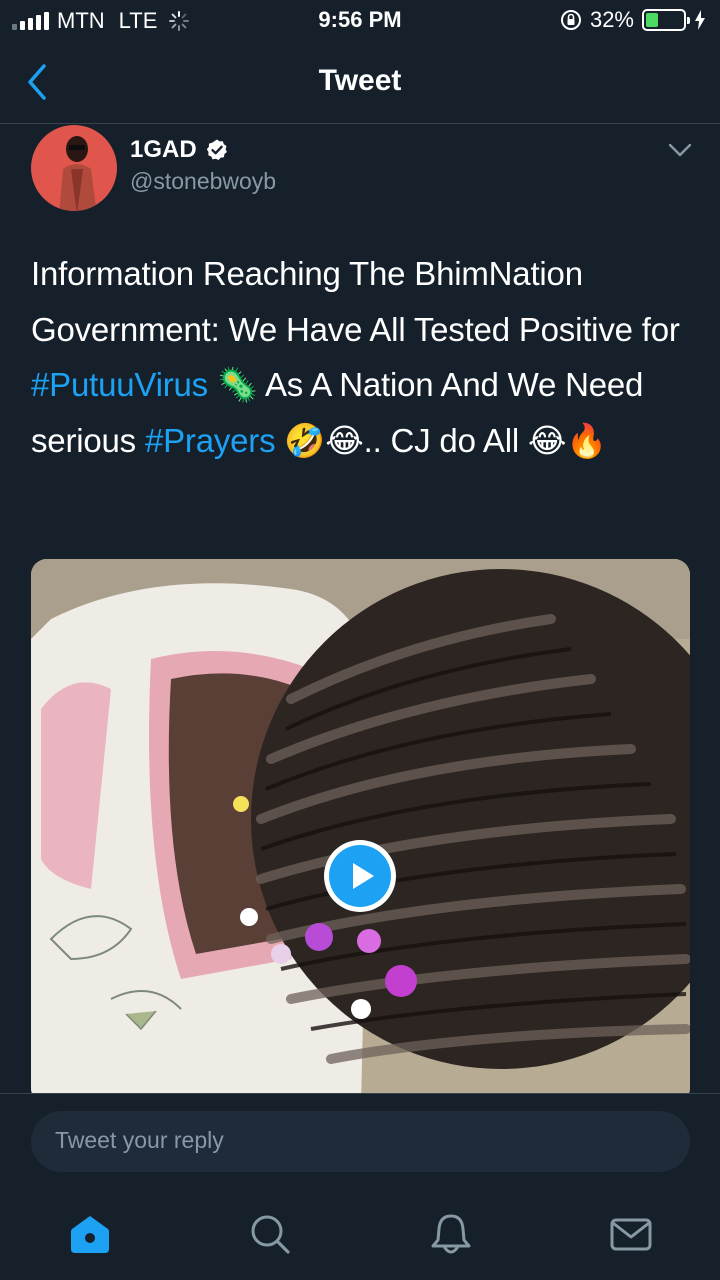 This screenshot has width=720, height=1280. Describe the element at coordinates (441, 440) in the screenshot. I see `tweet-text-part: 🤣😂.. CJ do All 😂🔥` at that location.